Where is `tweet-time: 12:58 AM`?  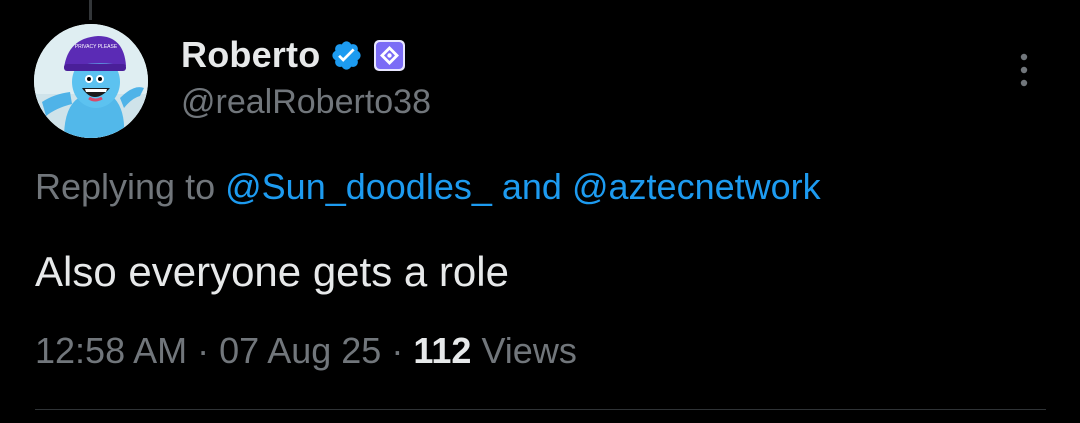
tweet-time: 12:58 AM is located at coordinates (111, 350).